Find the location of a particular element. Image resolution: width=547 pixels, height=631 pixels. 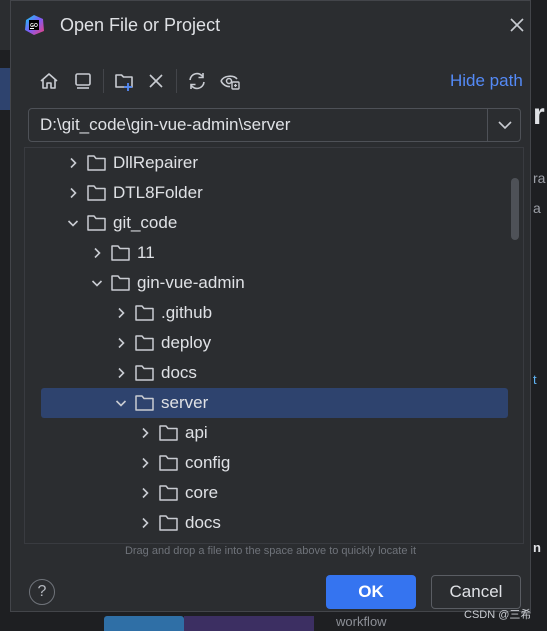

toolbar: Hide path is located at coordinates (270, 82).